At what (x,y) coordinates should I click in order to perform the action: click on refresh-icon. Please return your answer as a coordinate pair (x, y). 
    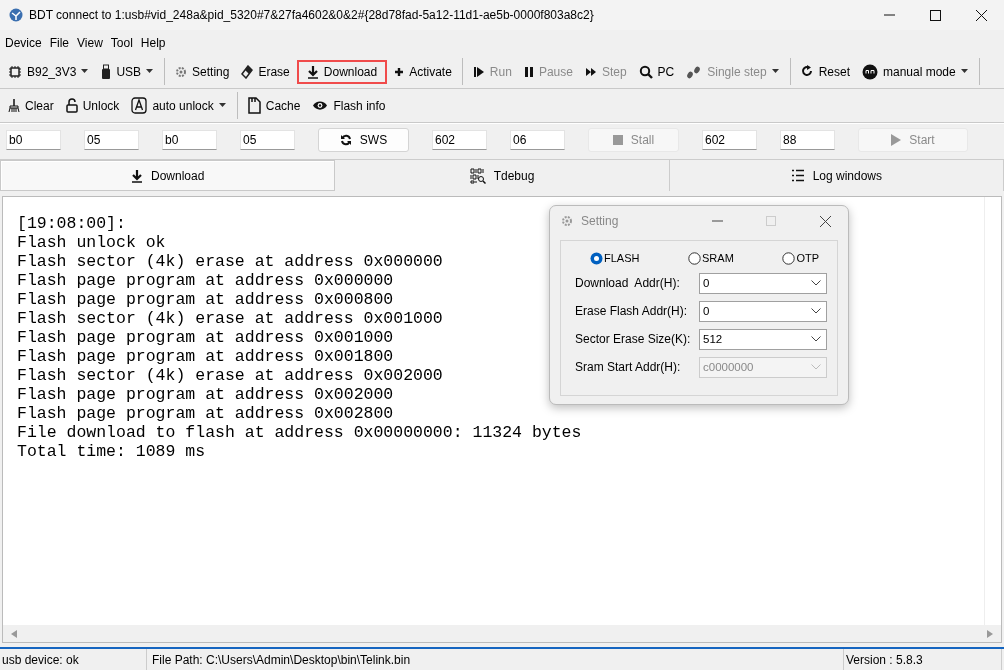
    Looking at the image, I should click on (345, 140).